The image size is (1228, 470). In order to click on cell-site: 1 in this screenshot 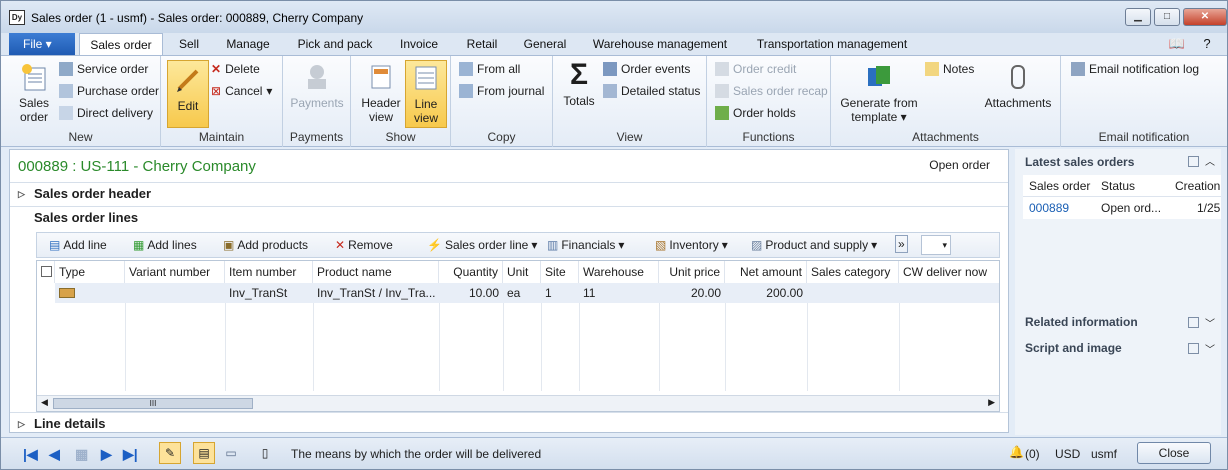, I will do `click(560, 293)`.